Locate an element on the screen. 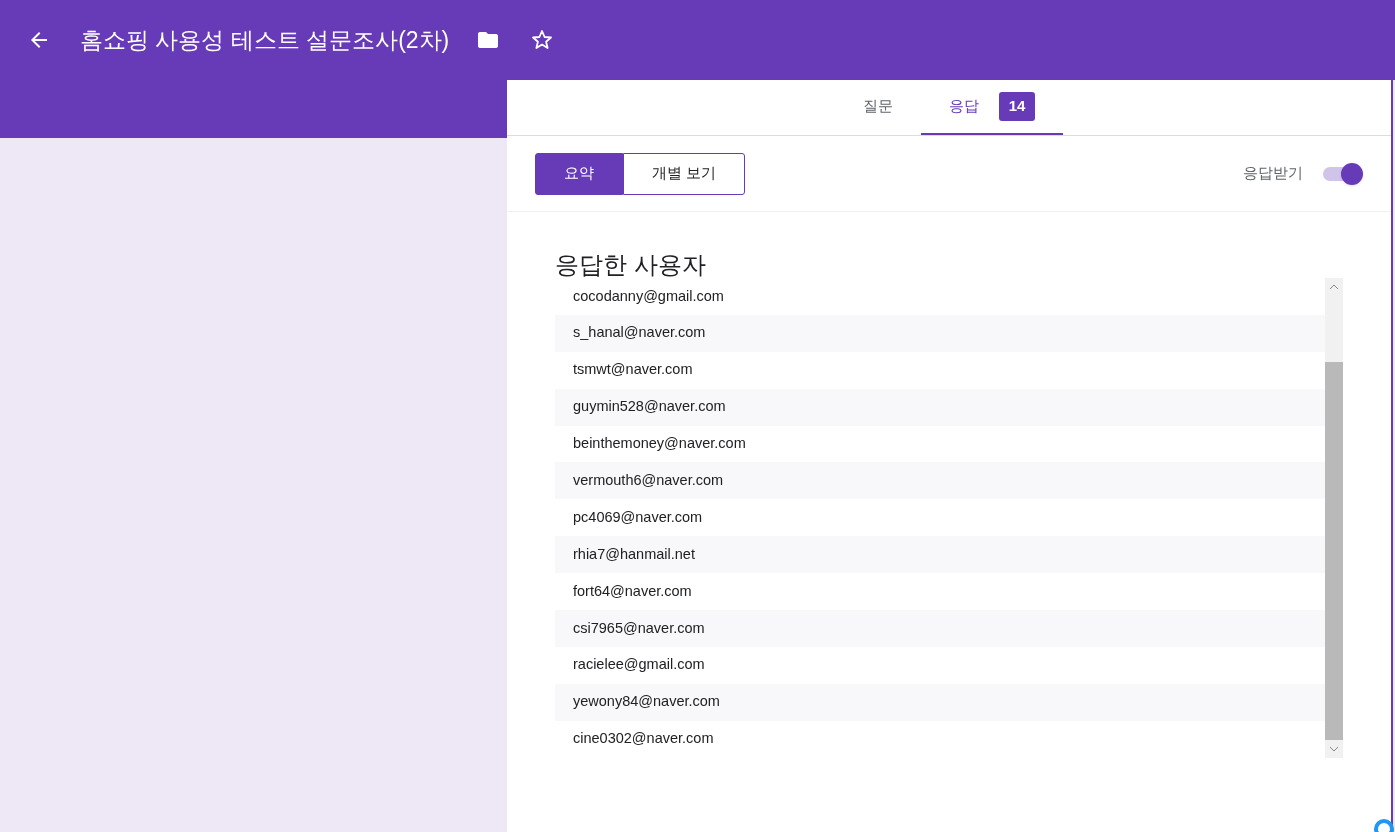  respondent-row: yewony84@naver.com is located at coordinates (940, 702).